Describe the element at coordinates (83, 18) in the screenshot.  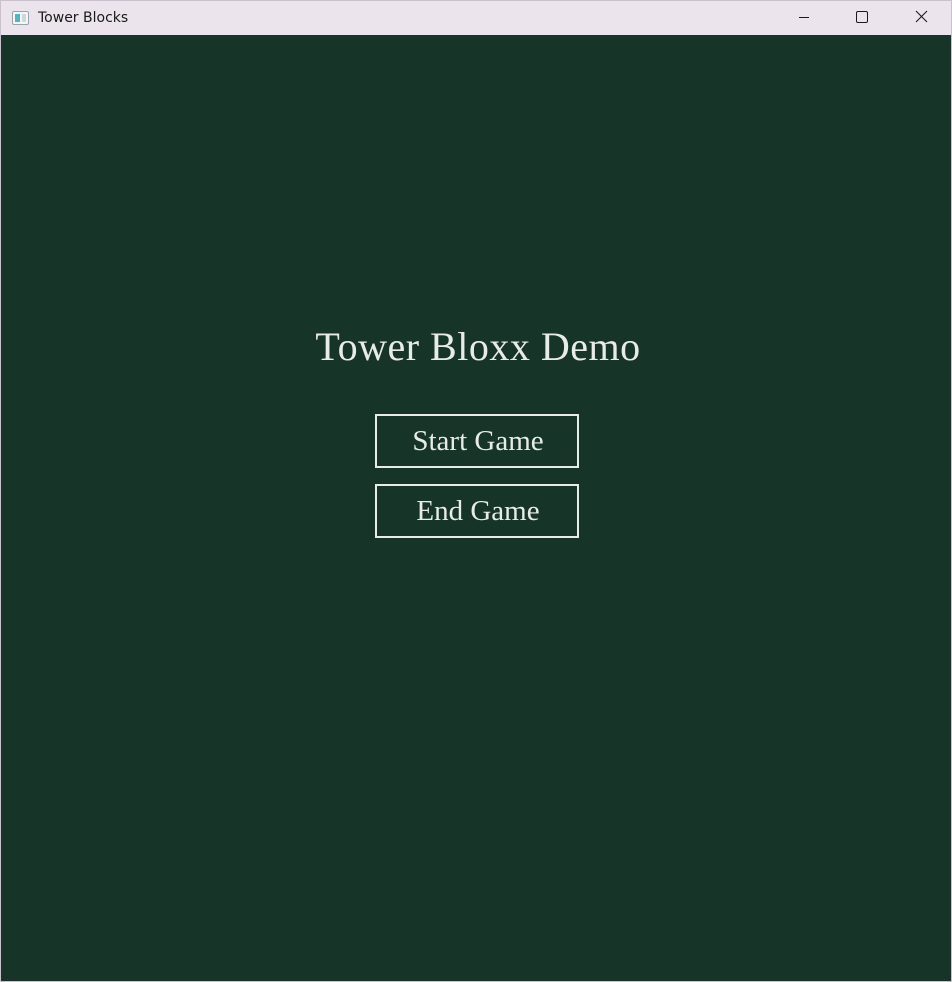
I see `window-title: Tower Blocks` at that location.